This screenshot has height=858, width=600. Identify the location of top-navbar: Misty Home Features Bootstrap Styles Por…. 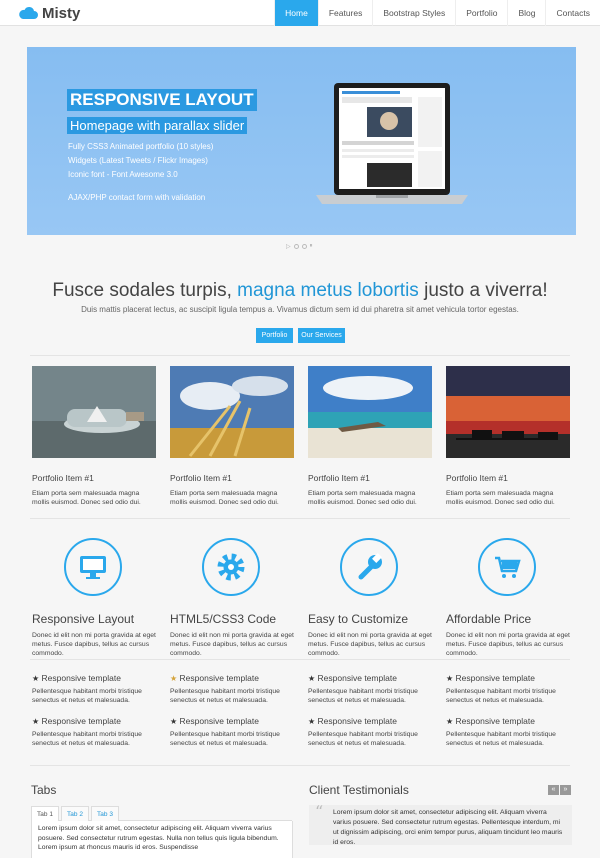
(300, 13).